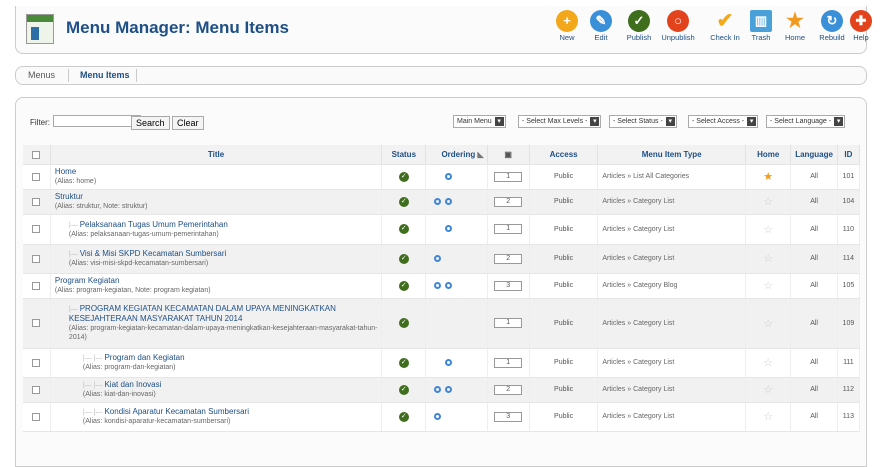 The image size is (881, 467). I want to click on type-cell: Articles » Category Blog, so click(672, 286).